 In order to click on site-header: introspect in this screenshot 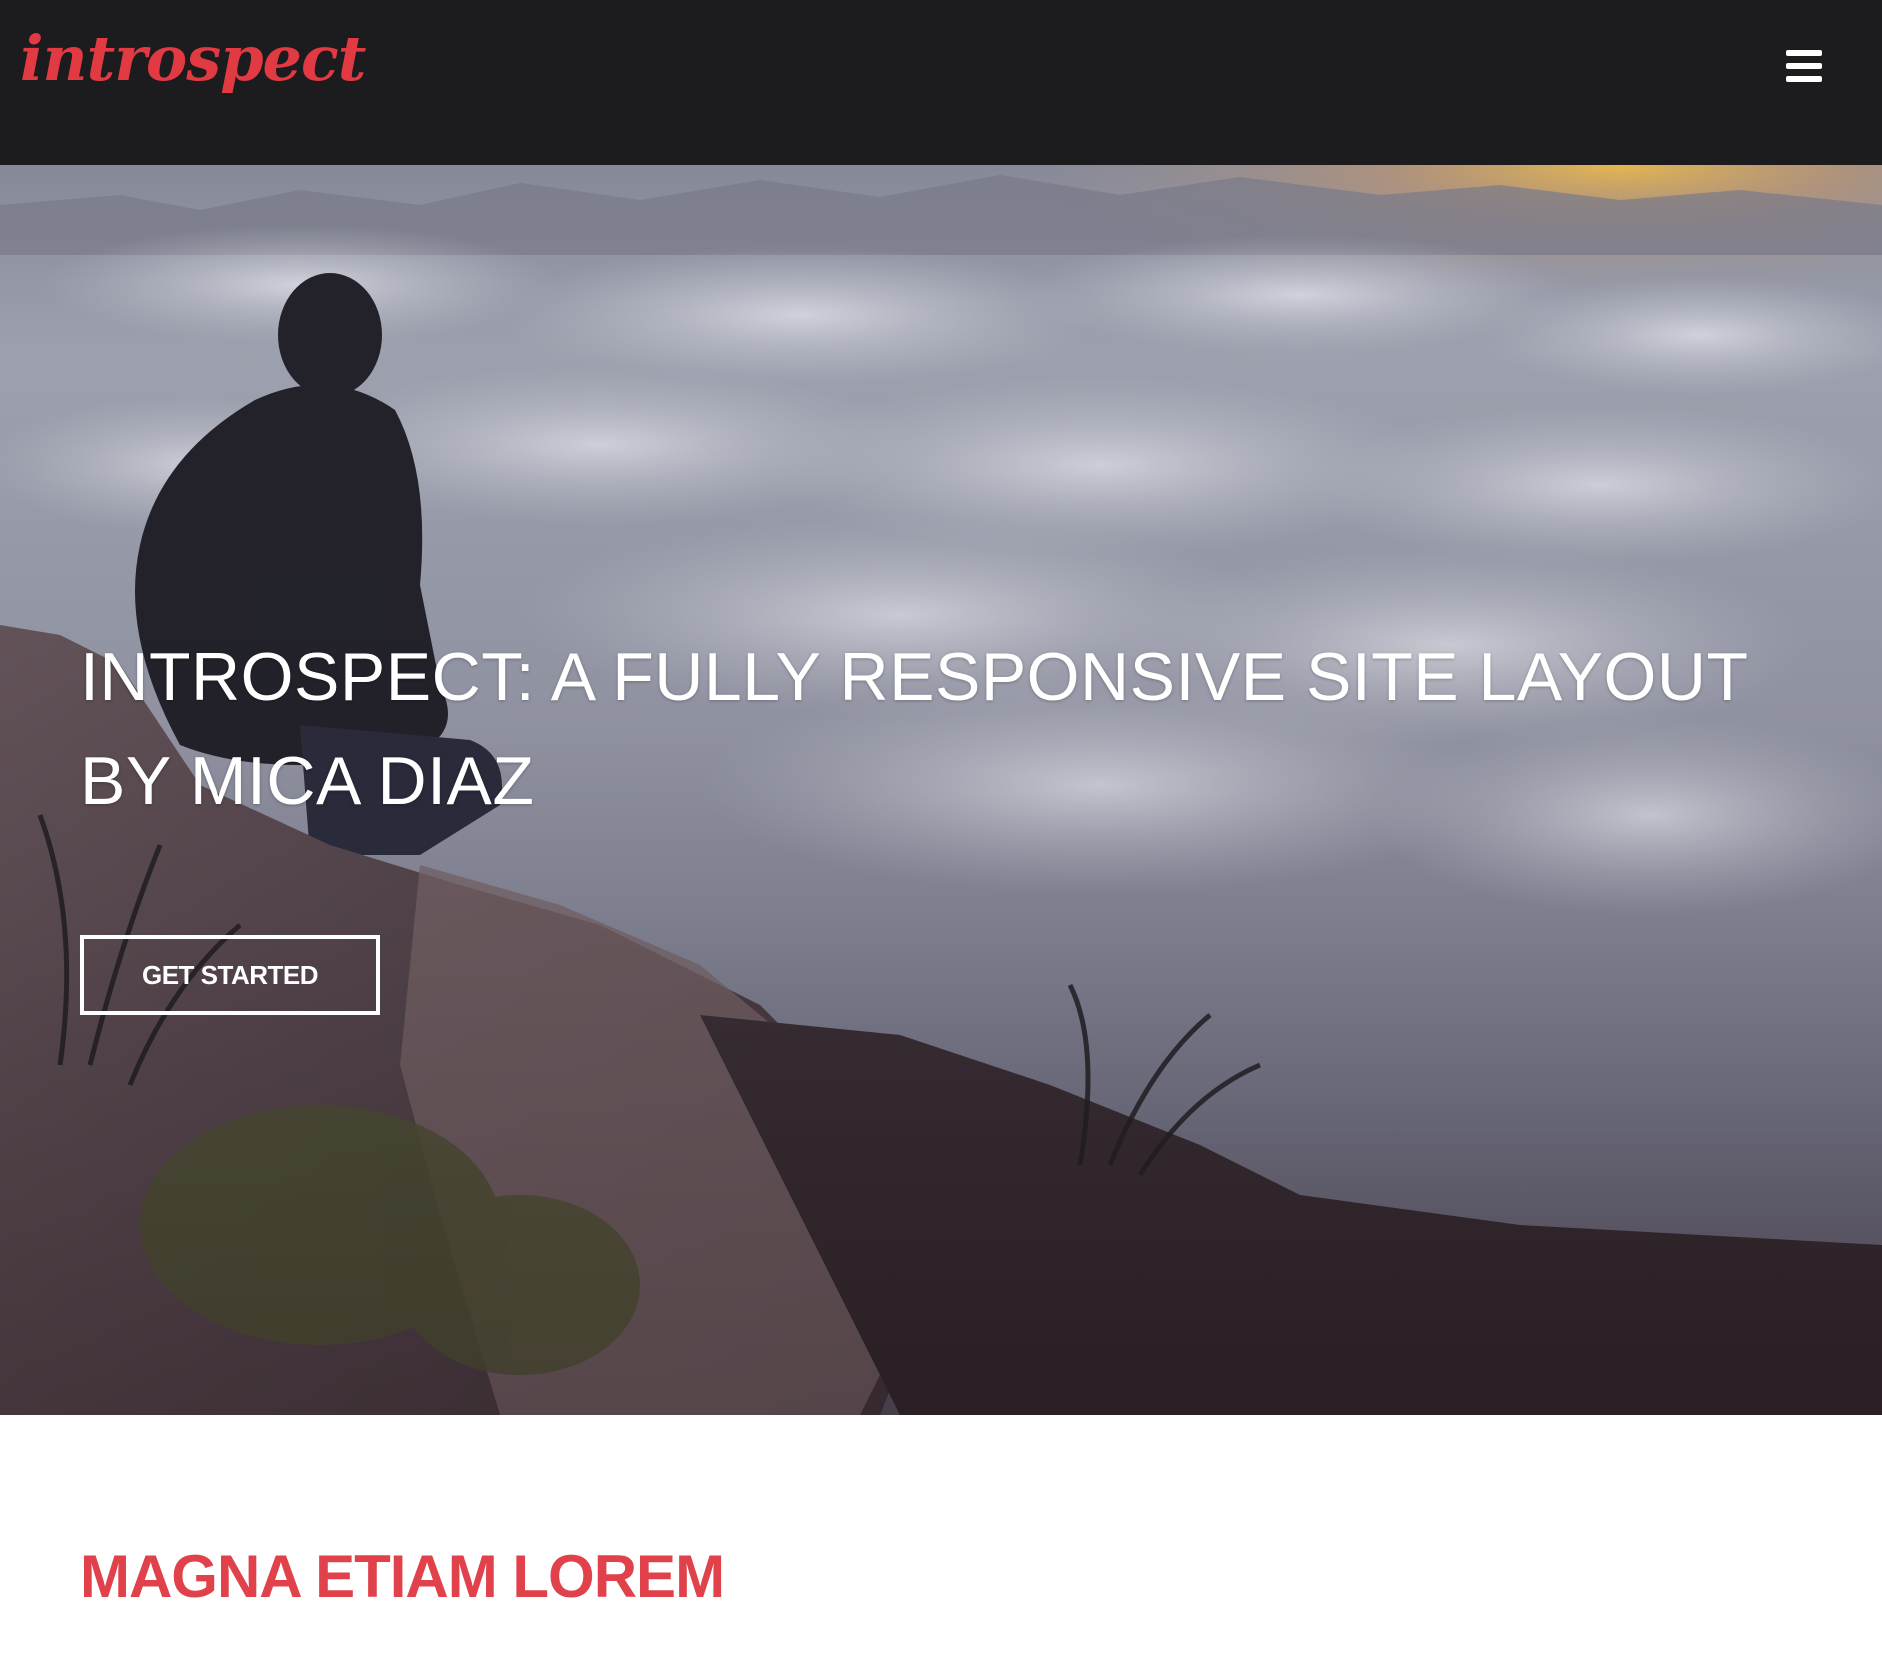, I will do `click(941, 82)`.